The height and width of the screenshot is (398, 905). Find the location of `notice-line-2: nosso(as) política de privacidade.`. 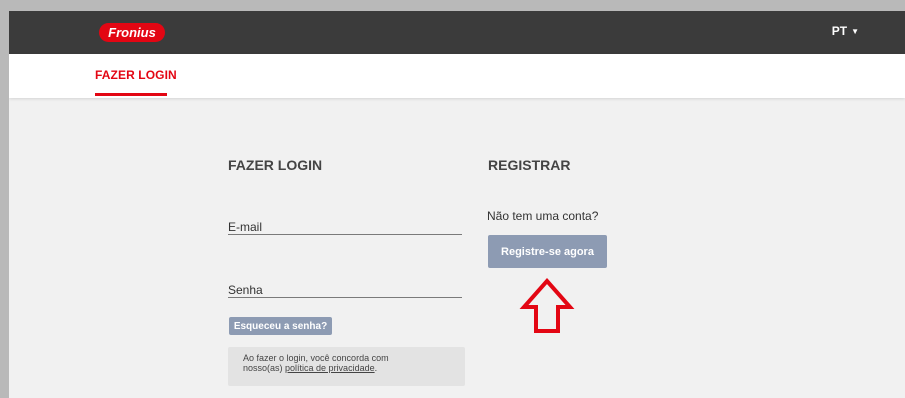

notice-line-2: nosso(as) política de privacidade. is located at coordinates (354, 368).